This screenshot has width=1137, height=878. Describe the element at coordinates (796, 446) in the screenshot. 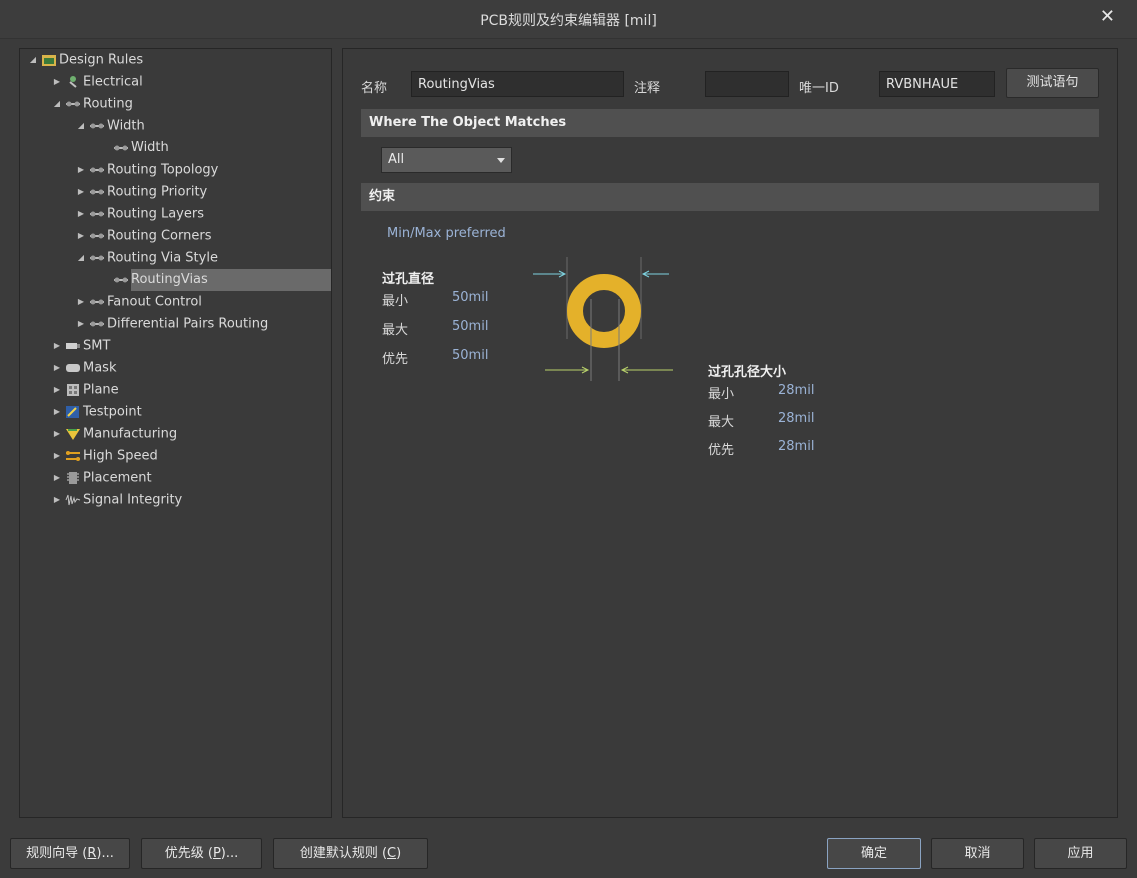

I see `via-hole-preferred-value: 28mil` at that location.